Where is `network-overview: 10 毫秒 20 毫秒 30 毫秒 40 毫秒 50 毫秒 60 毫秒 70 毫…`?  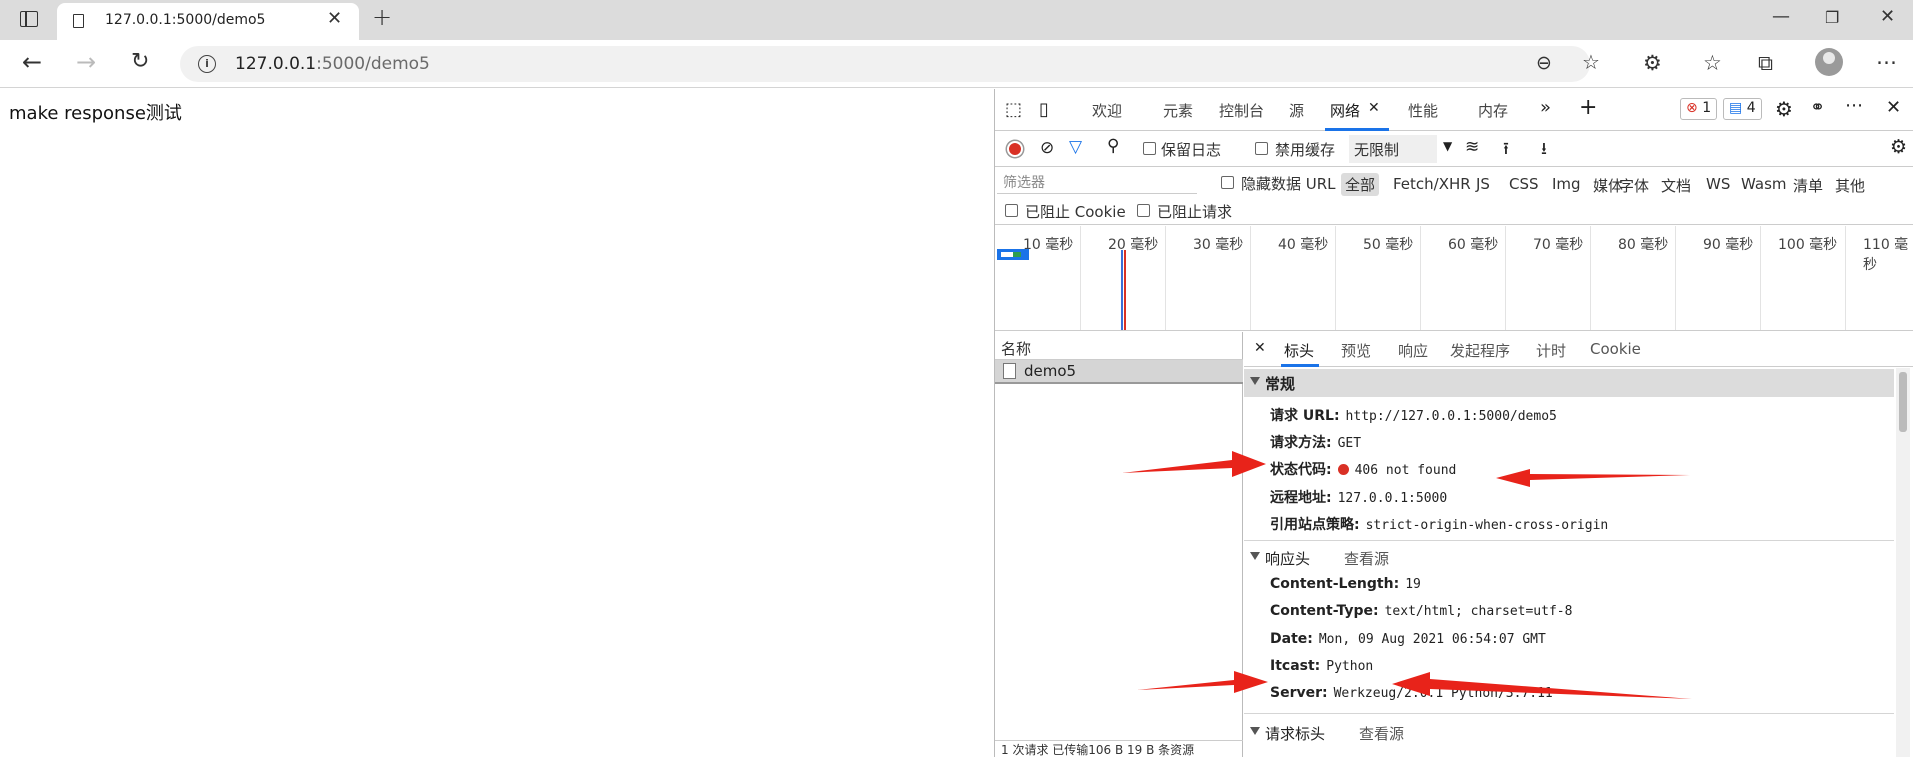 network-overview: 10 毫秒 20 毫秒 30 毫秒 40 毫秒 50 毫秒 60 毫秒 70 毫… is located at coordinates (1454, 278).